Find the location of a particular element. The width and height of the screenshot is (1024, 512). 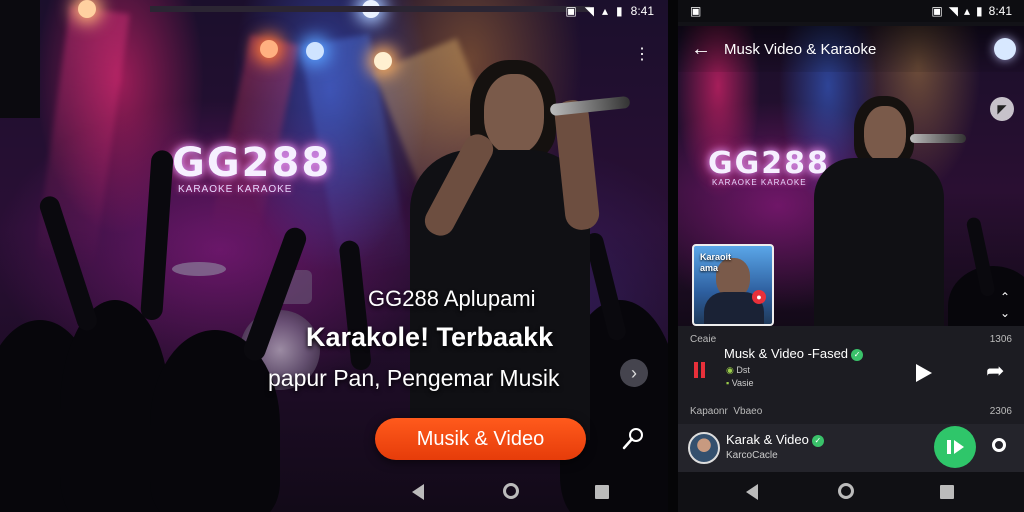

raised-arm is located at coordinates (157, 235).